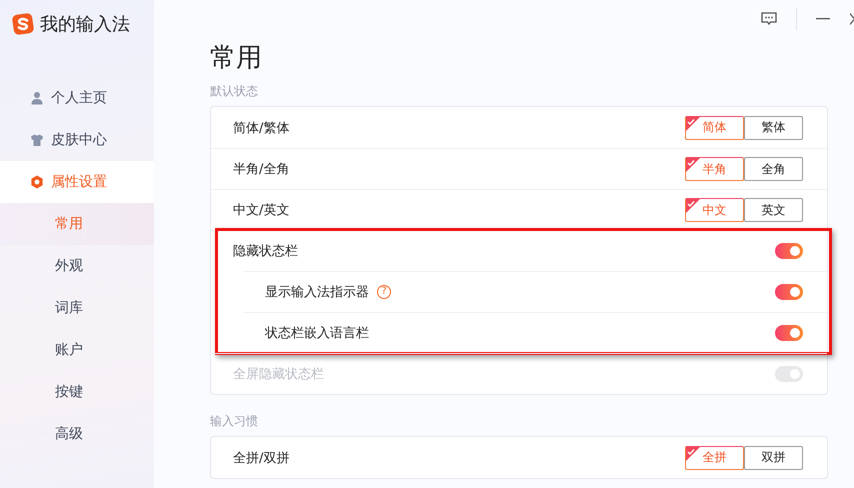  What do you see at coordinates (714, 169) in the screenshot?
I see `segment-option: 半角` at bounding box center [714, 169].